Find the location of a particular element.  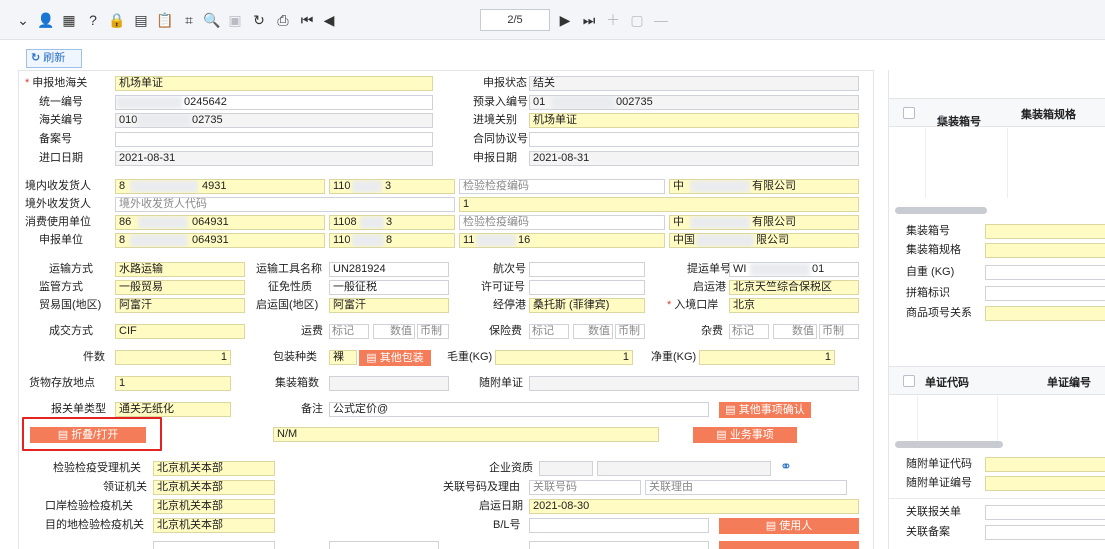

save-icon: ▣ is located at coordinates (235, 20).